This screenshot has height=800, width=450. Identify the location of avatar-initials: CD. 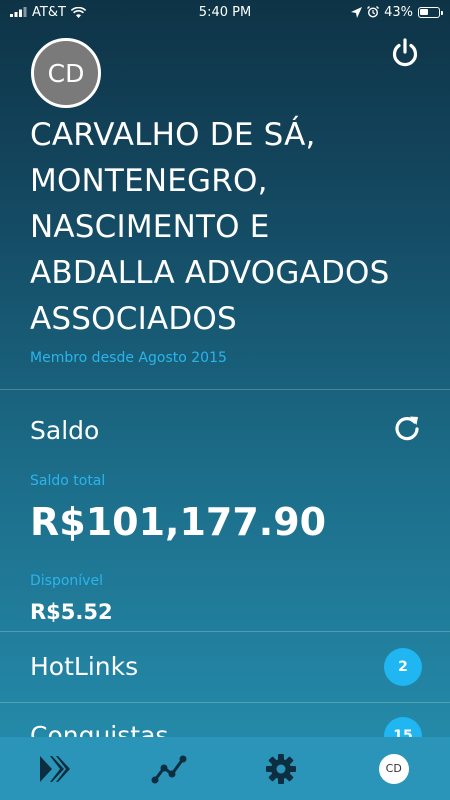
(66, 73).